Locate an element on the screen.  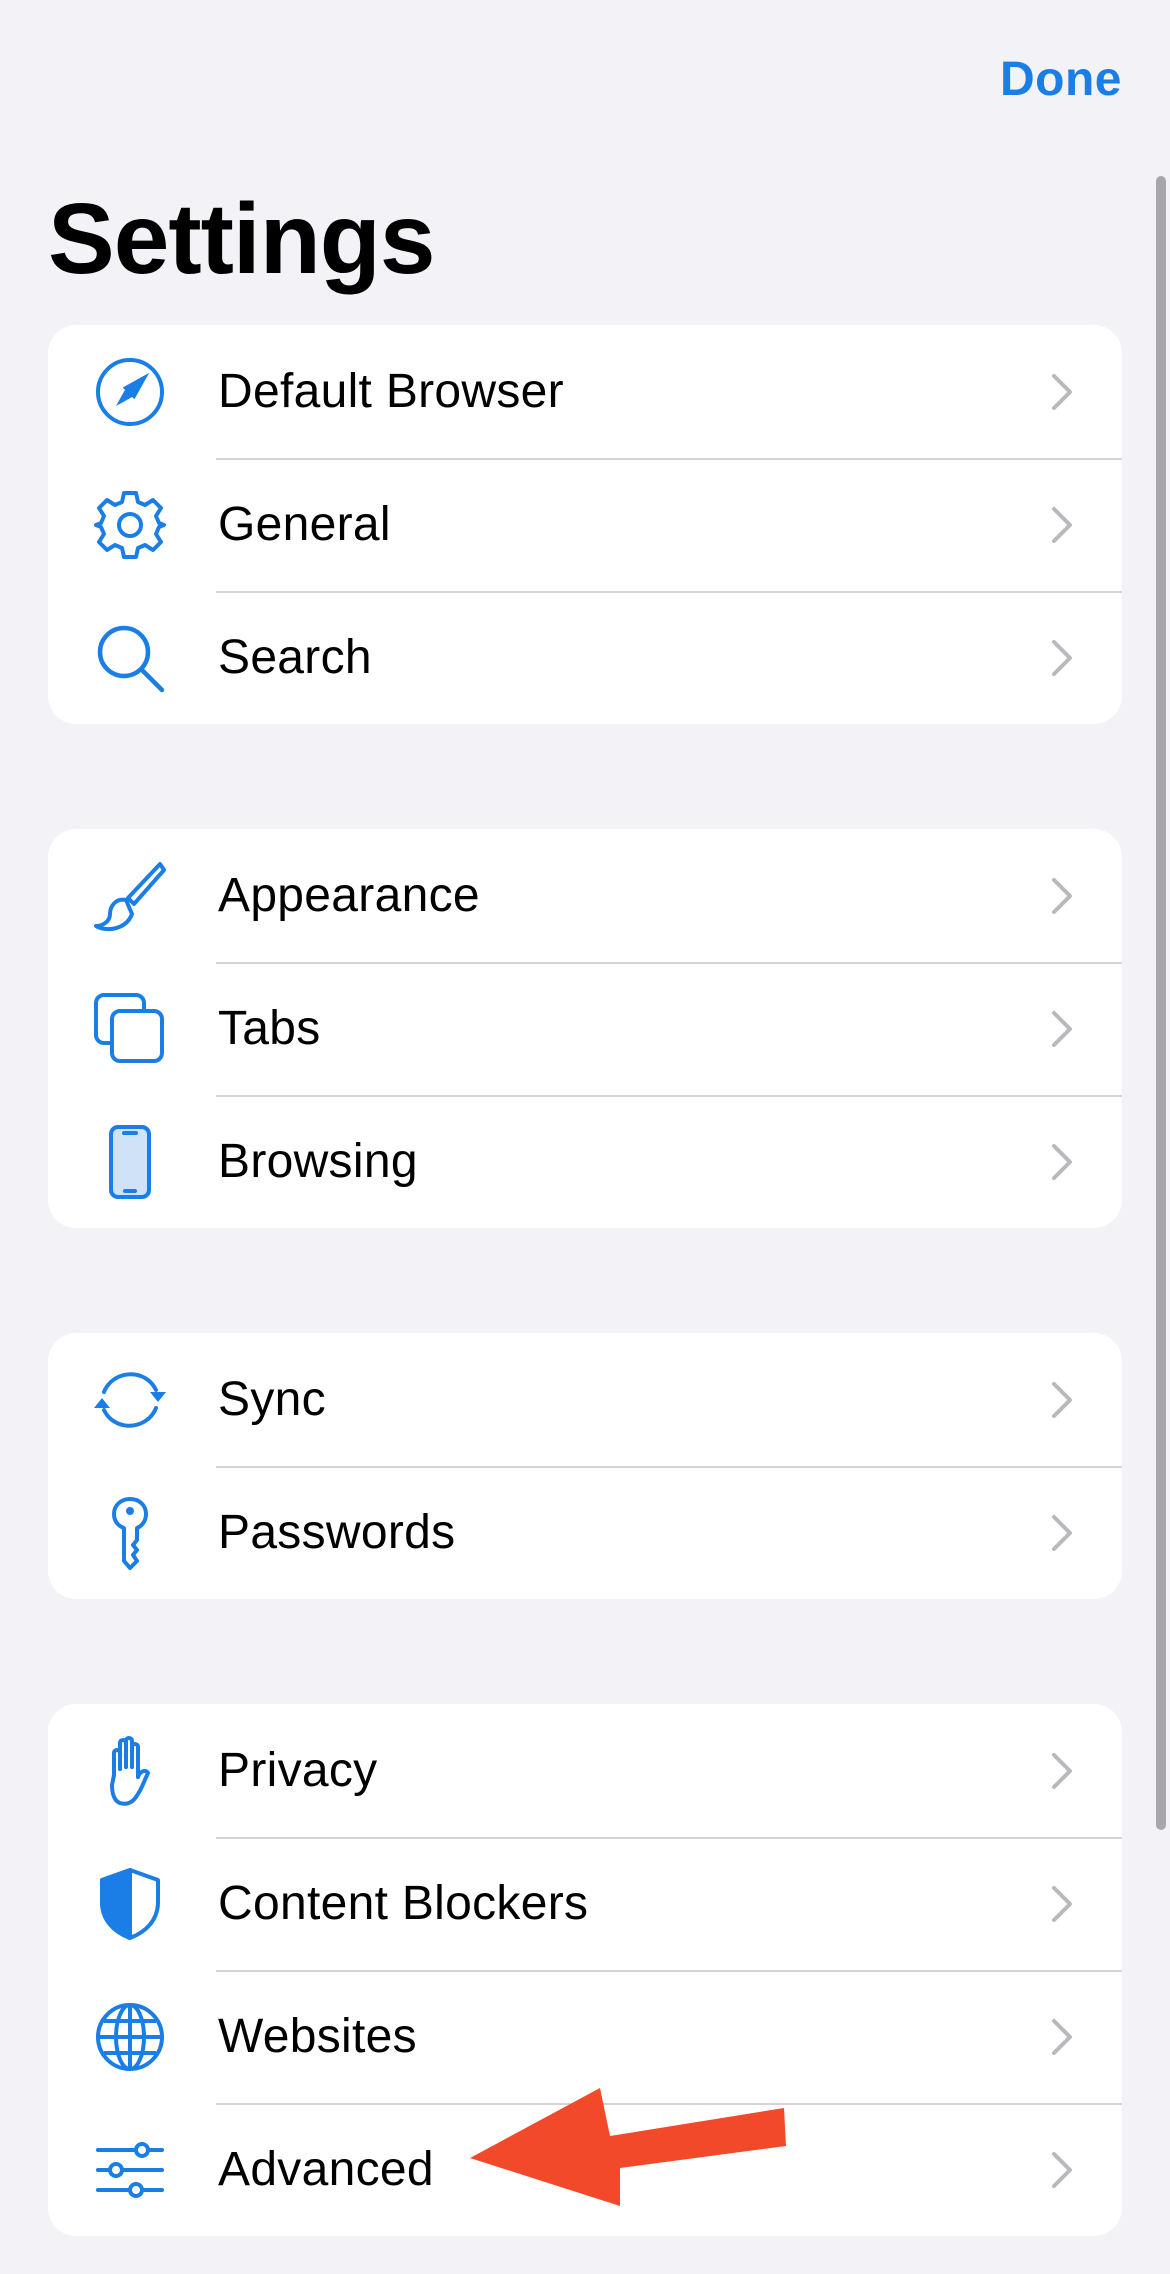
row-label: Browsing is located at coordinates (318, 1161).